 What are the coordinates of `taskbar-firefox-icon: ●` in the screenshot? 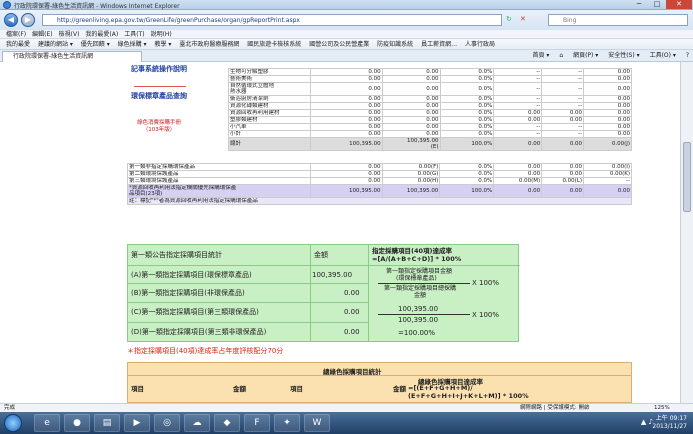 It's located at (77, 423).